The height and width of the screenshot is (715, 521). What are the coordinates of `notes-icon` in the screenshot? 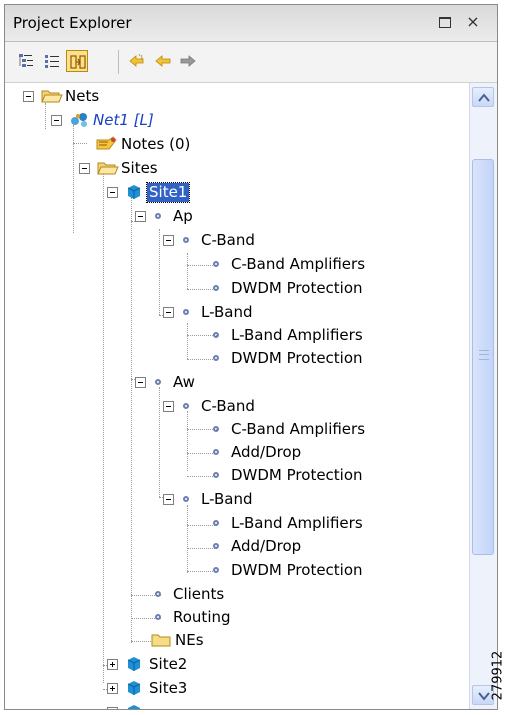 It's located at (107, 147).